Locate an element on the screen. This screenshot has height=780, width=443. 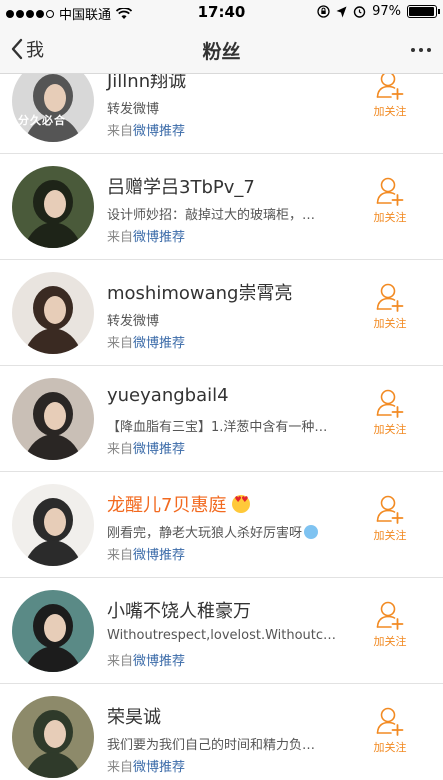
navigation-bar: 我 粉丝 is located at coordinates (221, 50).